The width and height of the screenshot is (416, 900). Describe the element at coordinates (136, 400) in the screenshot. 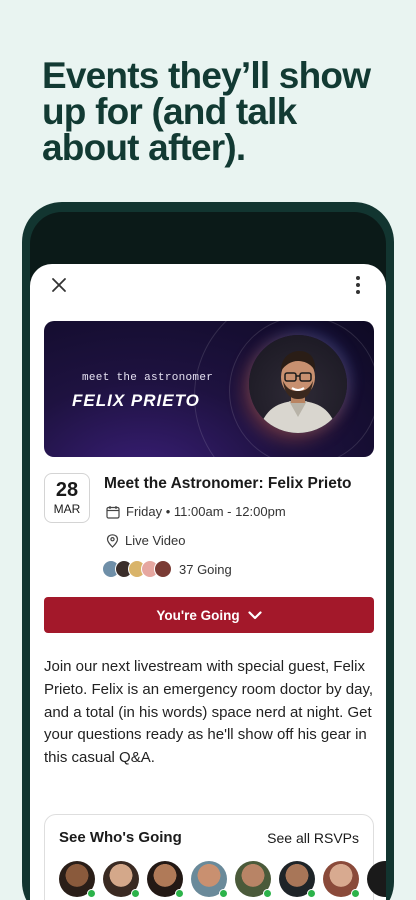

I see `banner-title: FELIX PRIETO` at that location.